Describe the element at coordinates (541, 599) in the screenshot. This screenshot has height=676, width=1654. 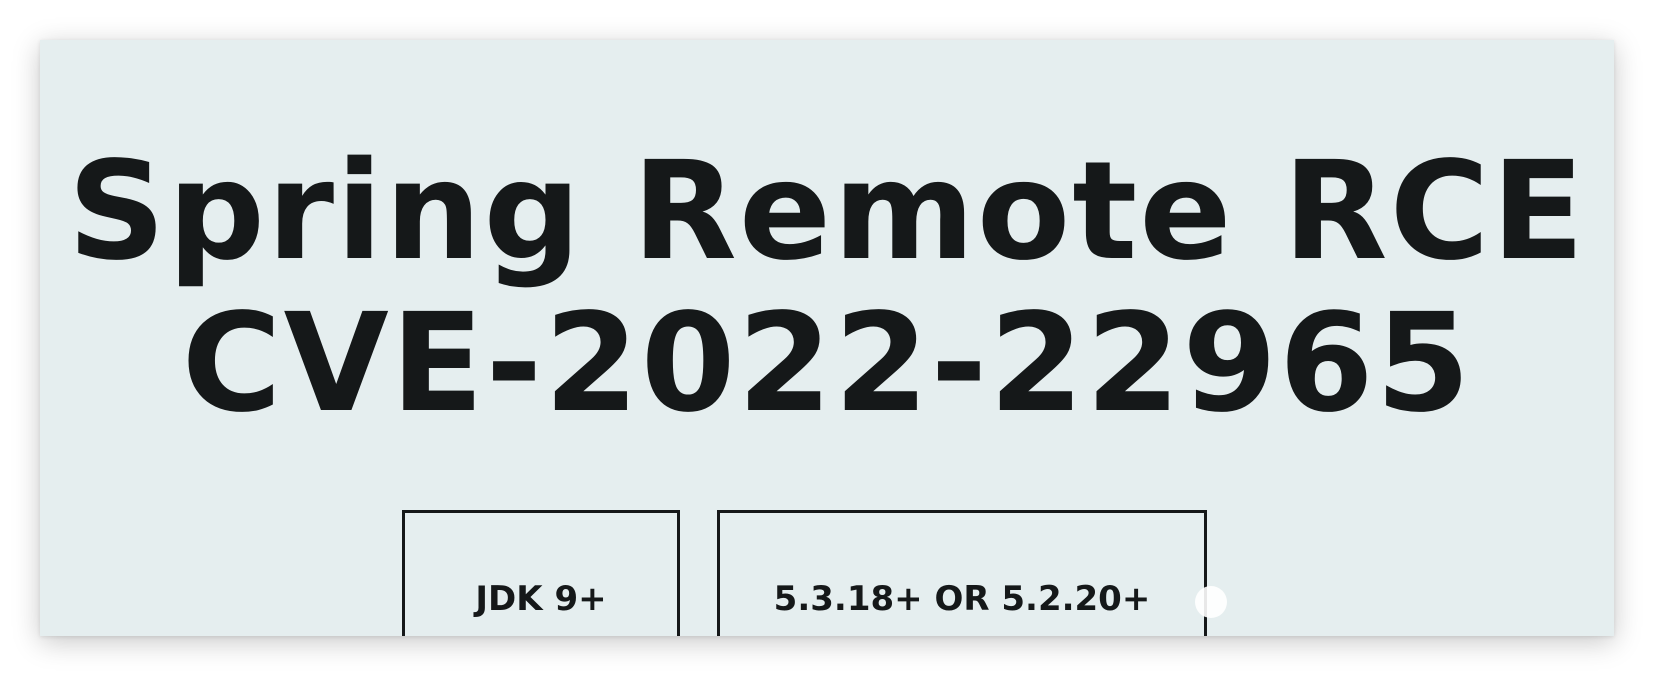
I see `jdk-requirement-label: JDK 9+` at that location.